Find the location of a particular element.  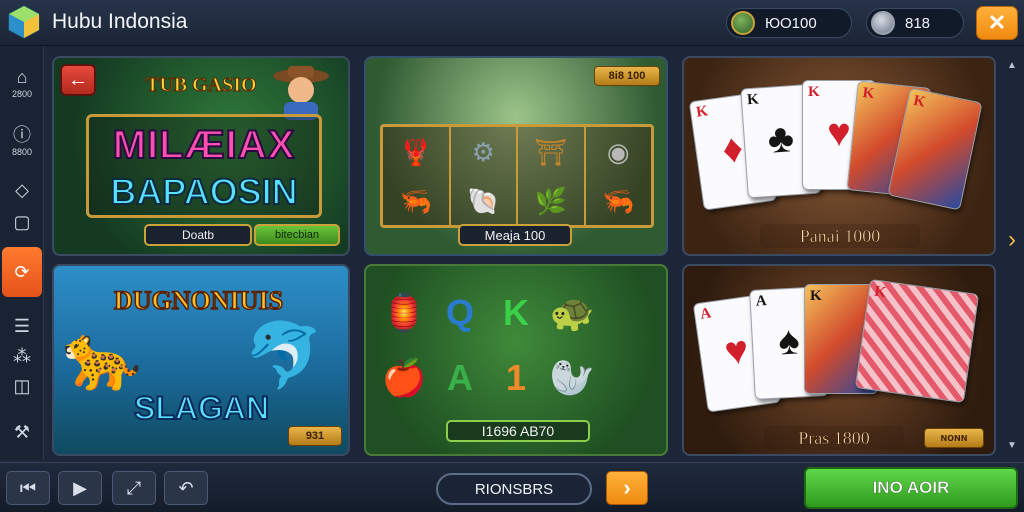

scroll-down-icon: ▼ is located at coordinates (1012, 445).